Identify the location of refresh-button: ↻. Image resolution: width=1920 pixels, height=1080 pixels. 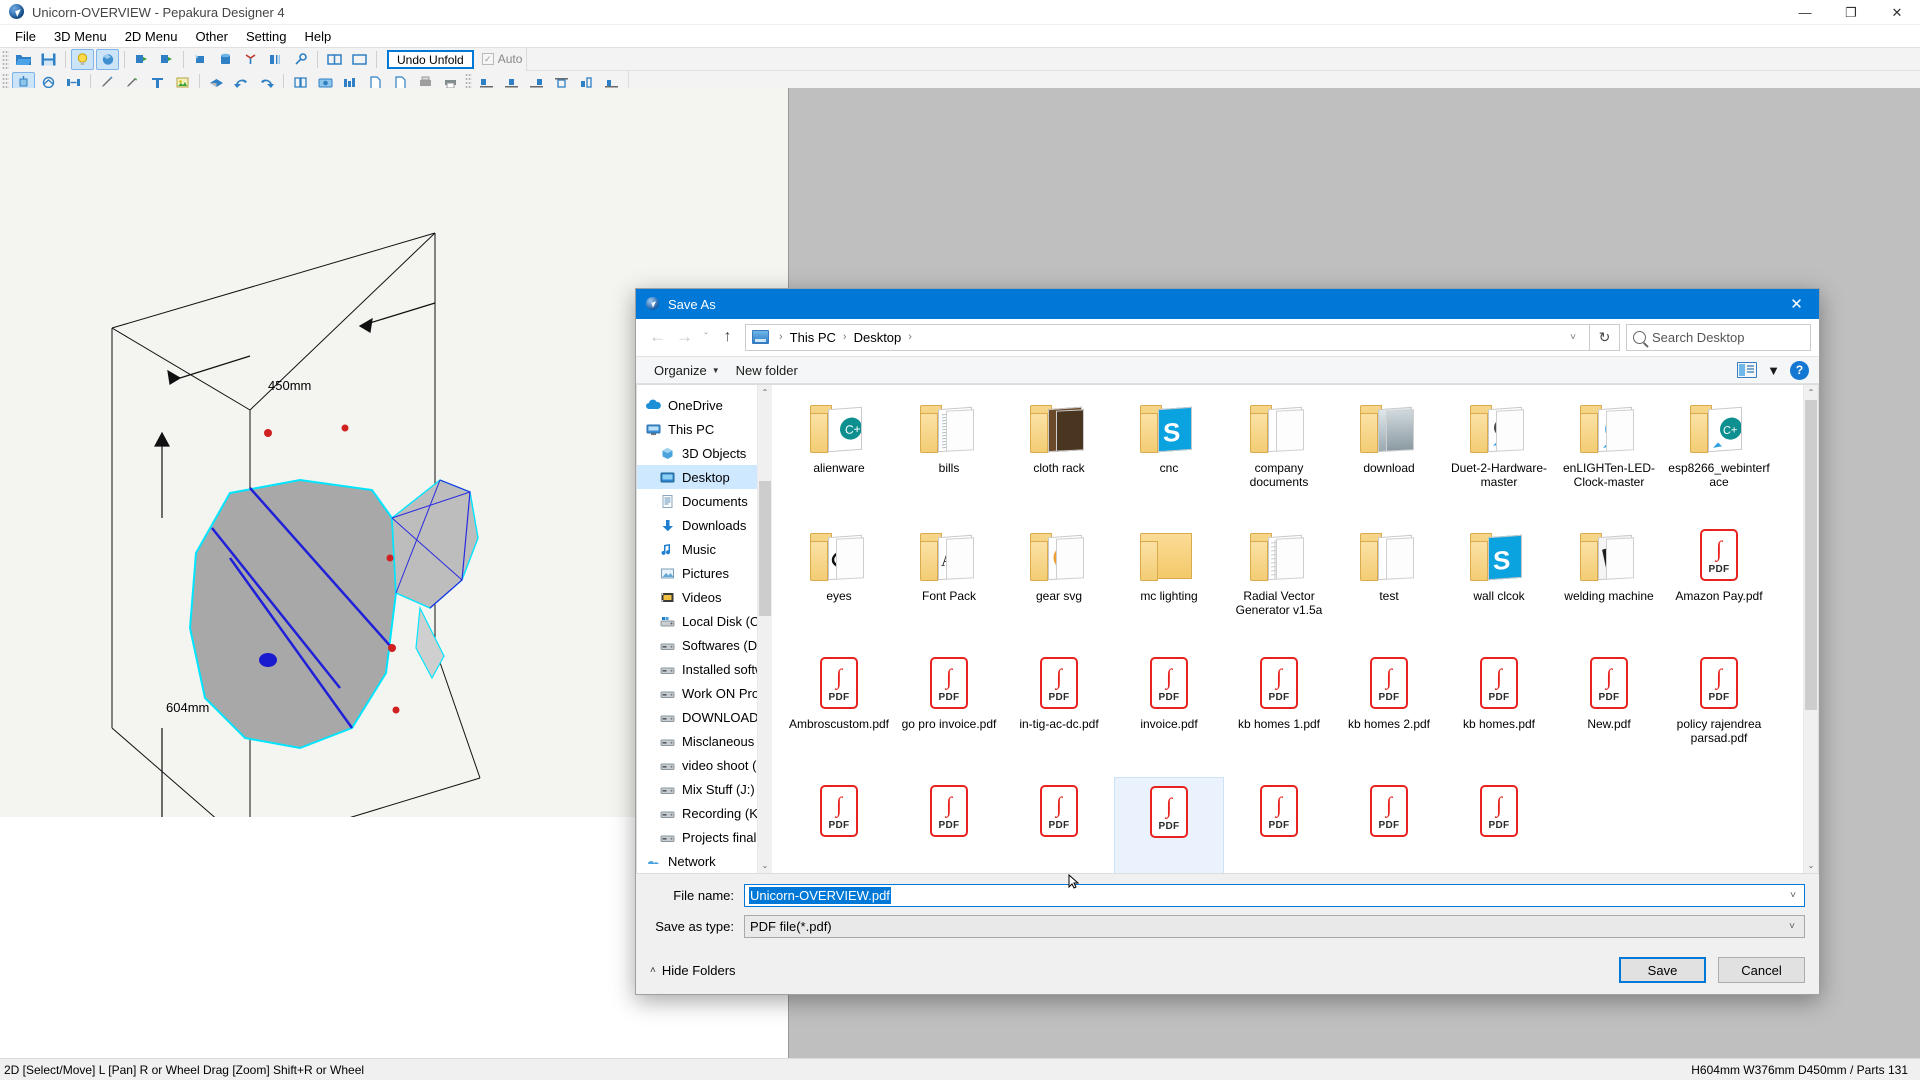
(1605, 337).